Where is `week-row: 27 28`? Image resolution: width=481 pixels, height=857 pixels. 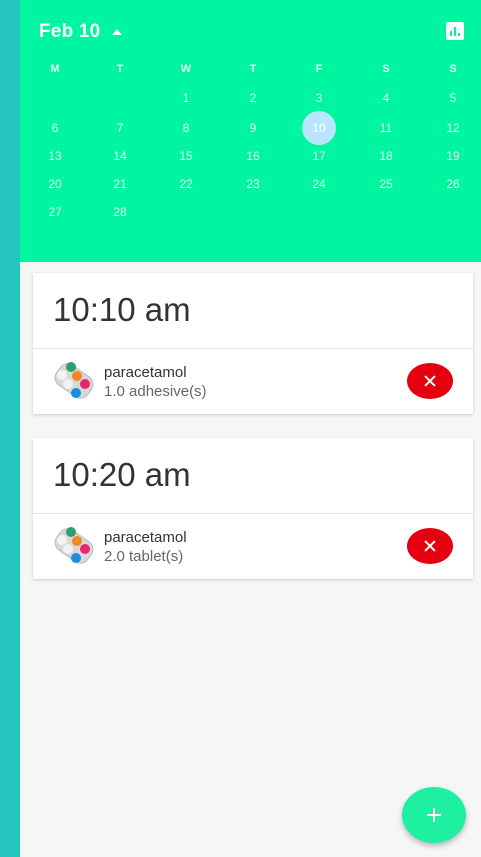
week-row: 27 28 is located at coordinates (250, 212).